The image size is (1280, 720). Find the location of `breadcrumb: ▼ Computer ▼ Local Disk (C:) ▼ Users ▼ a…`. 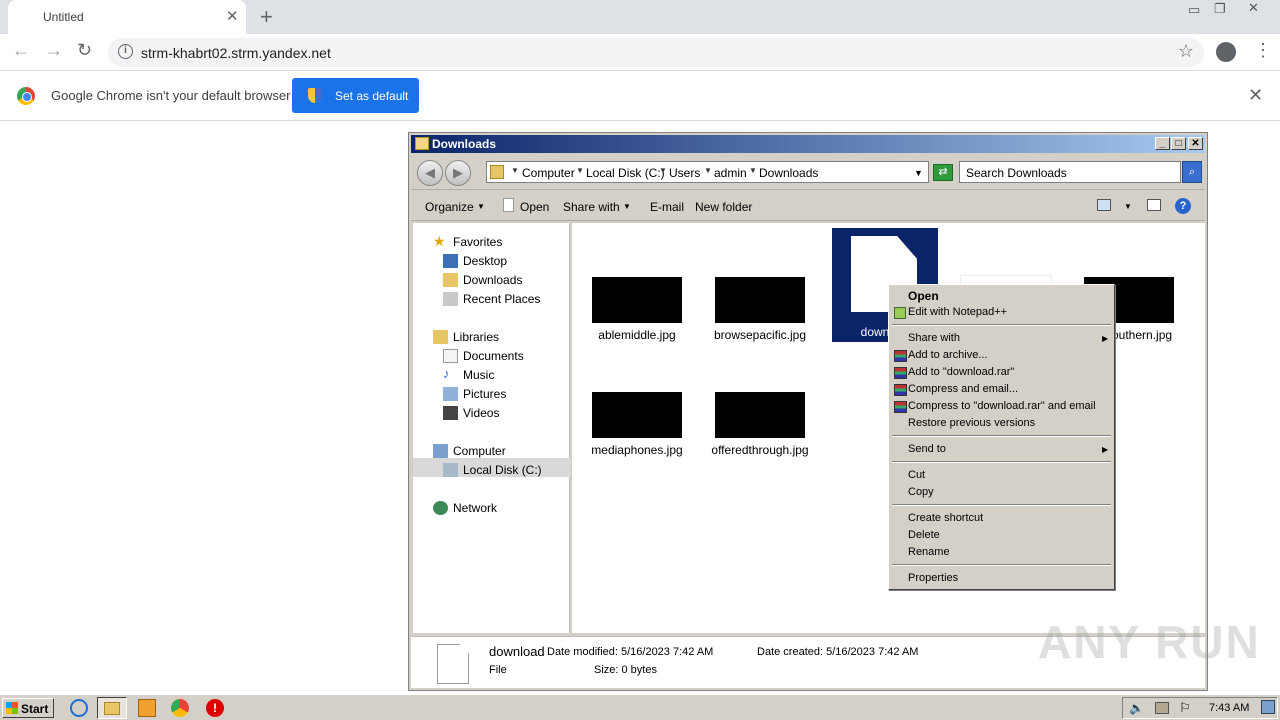

breadcrumb: ▼ Computer ▼ Local Disk (C:) ▼ Users ▼ a… is located at coordinates (707, 172).